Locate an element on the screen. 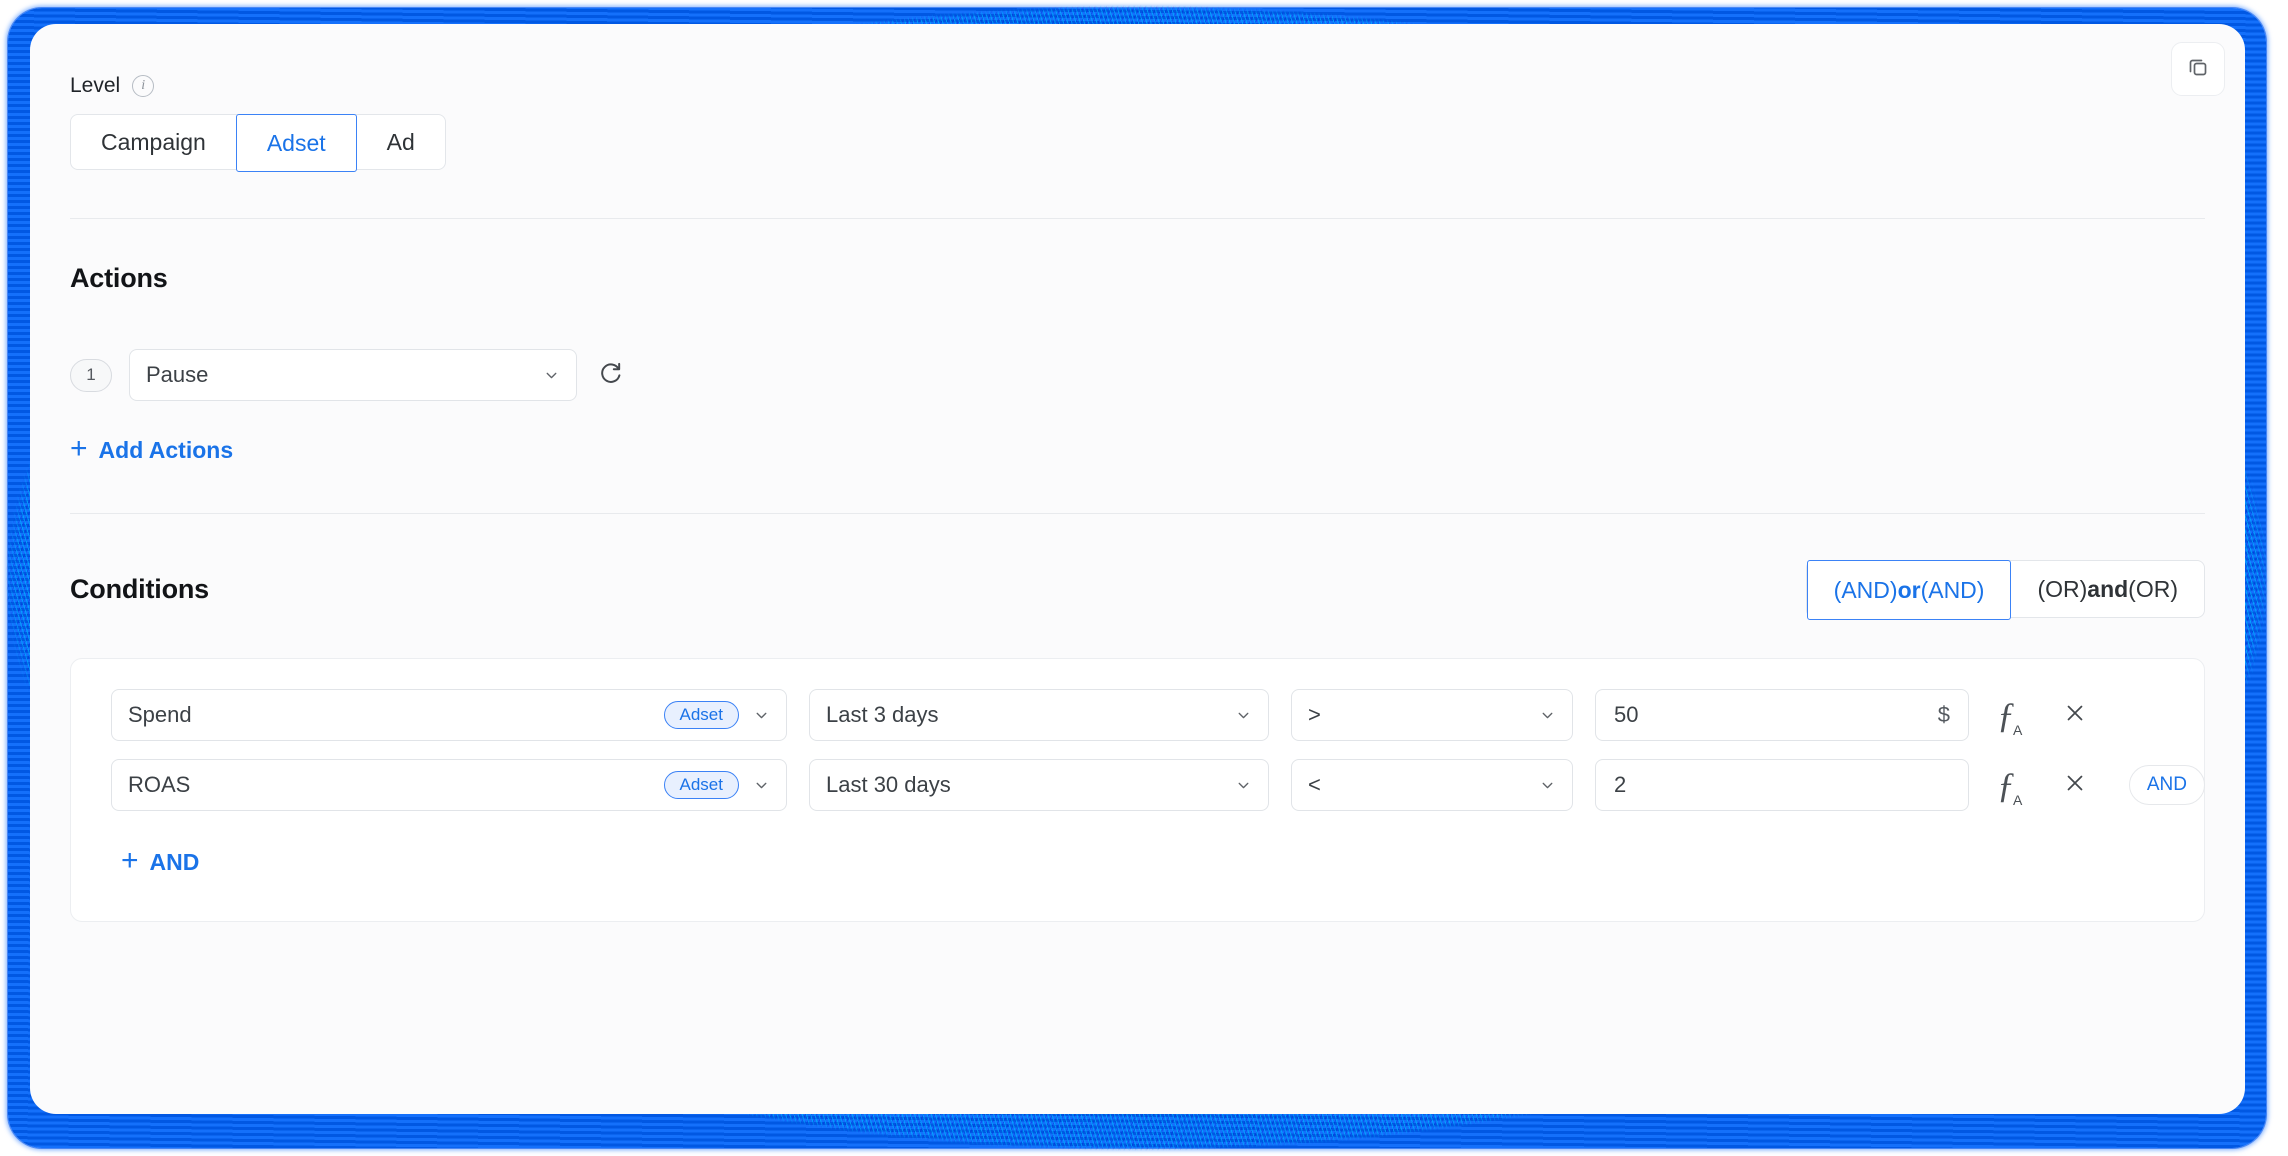 The height and width of the screenshot is (1156, 2288). level-section: Level i Campaign Adset Ad is located at coordinates (1137, 98).